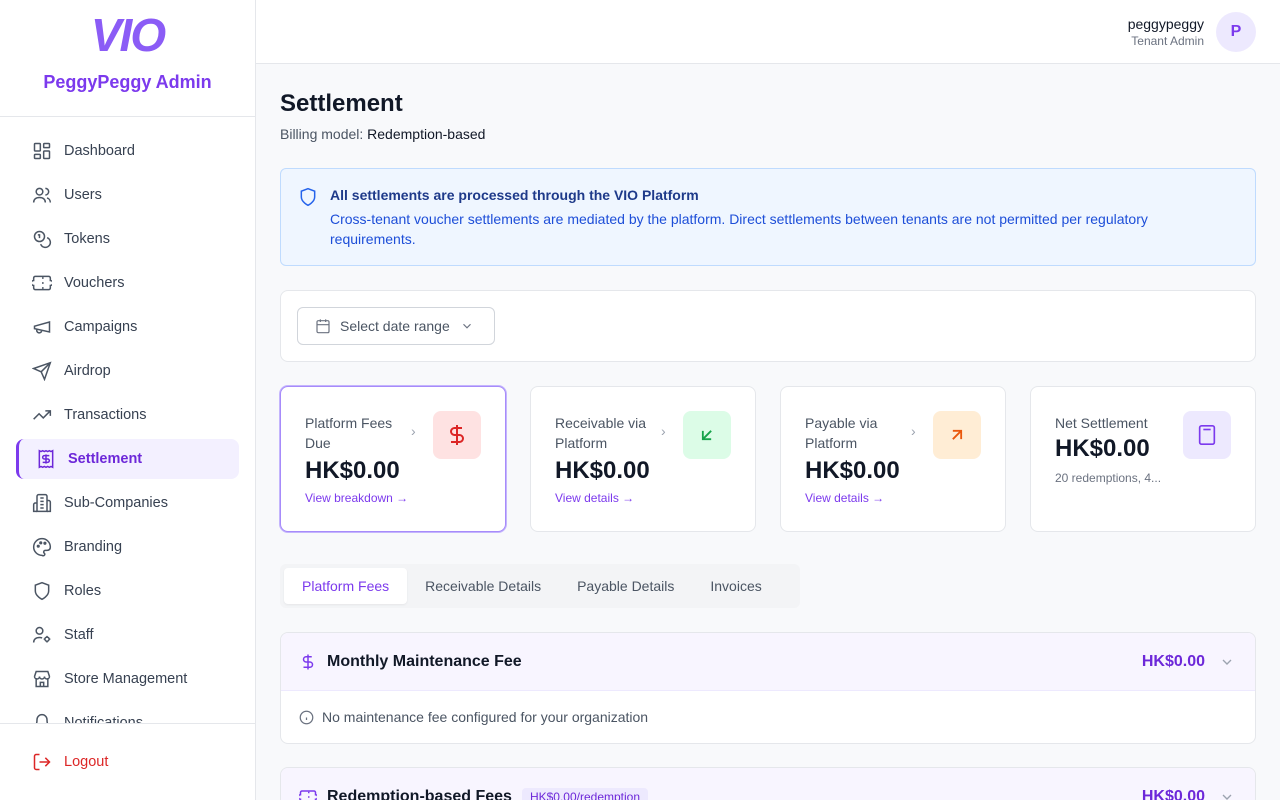 The height and width of the screenshot is (800, 1280). What do you see at coordinates (42, 547) in the screenshot?
I see `palette-icon` at bounding box center [42, 547].